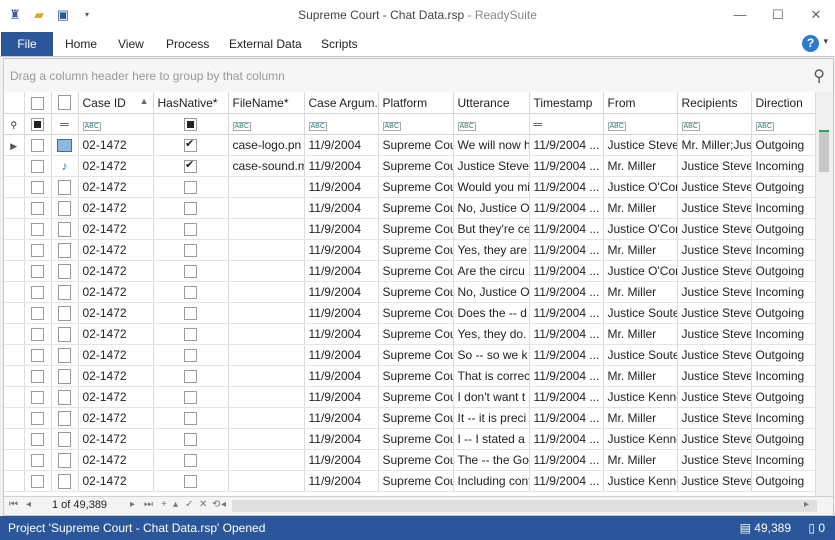 The height and width of the screenshot is (540, 835). What do you see at coordinates (191, 103) in the screenshot?
I see `column-header-hasnative: HasNative*` at bounding box center [191, 103].